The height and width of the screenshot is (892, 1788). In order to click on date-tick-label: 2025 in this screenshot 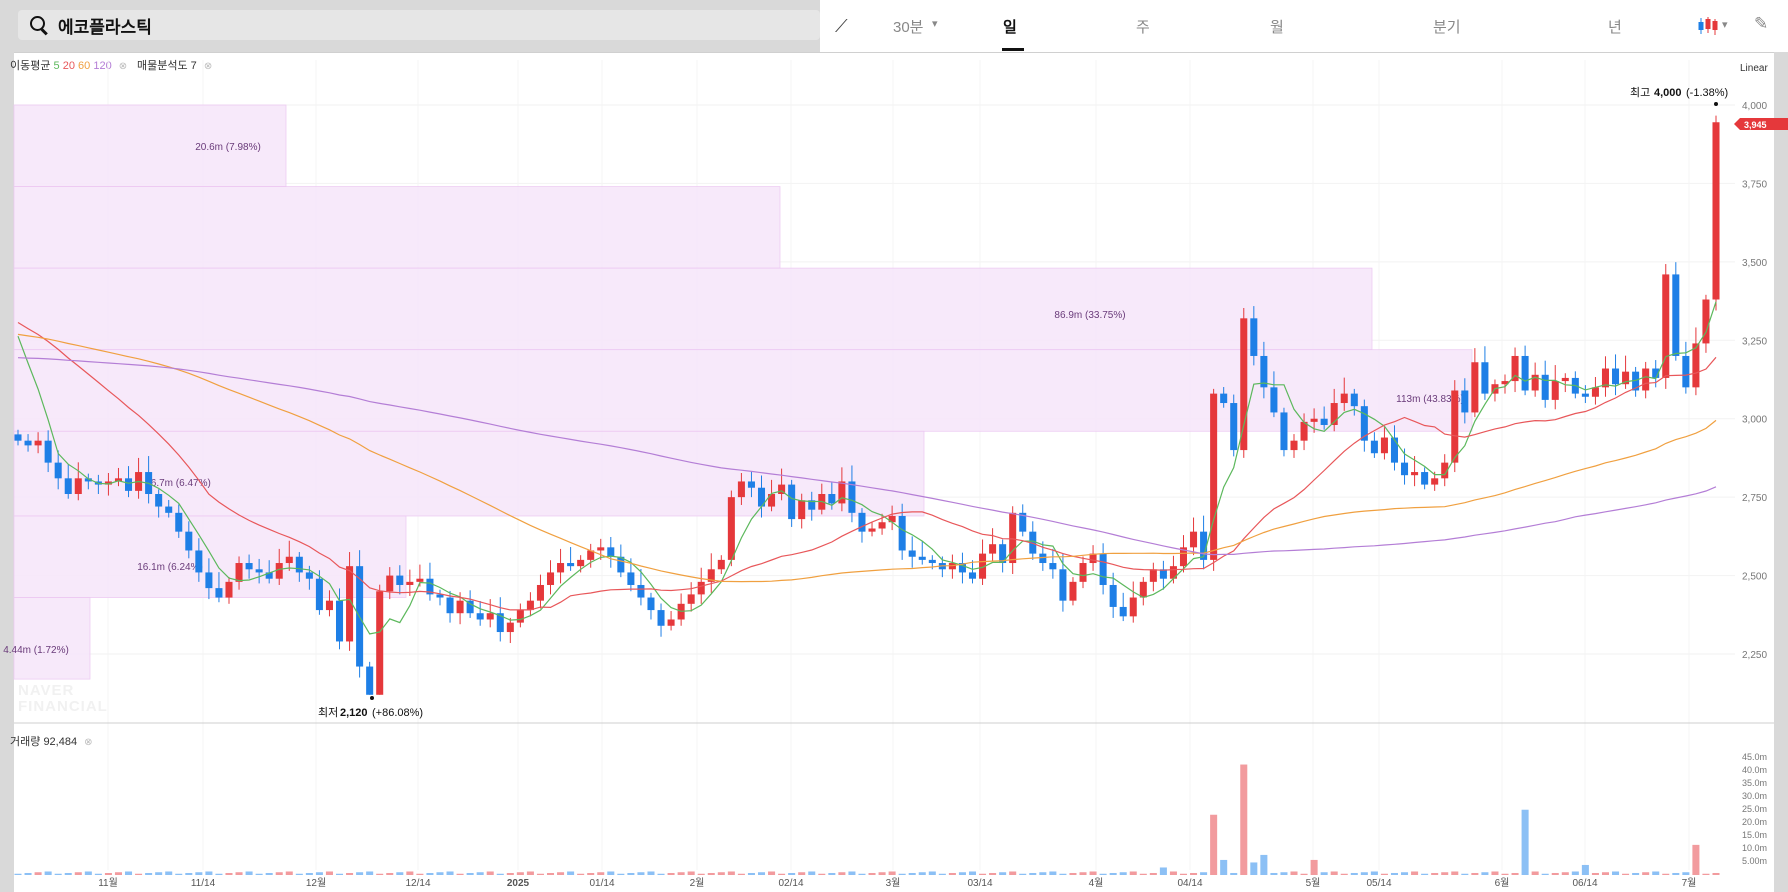, I will do `click(518, 883)`.